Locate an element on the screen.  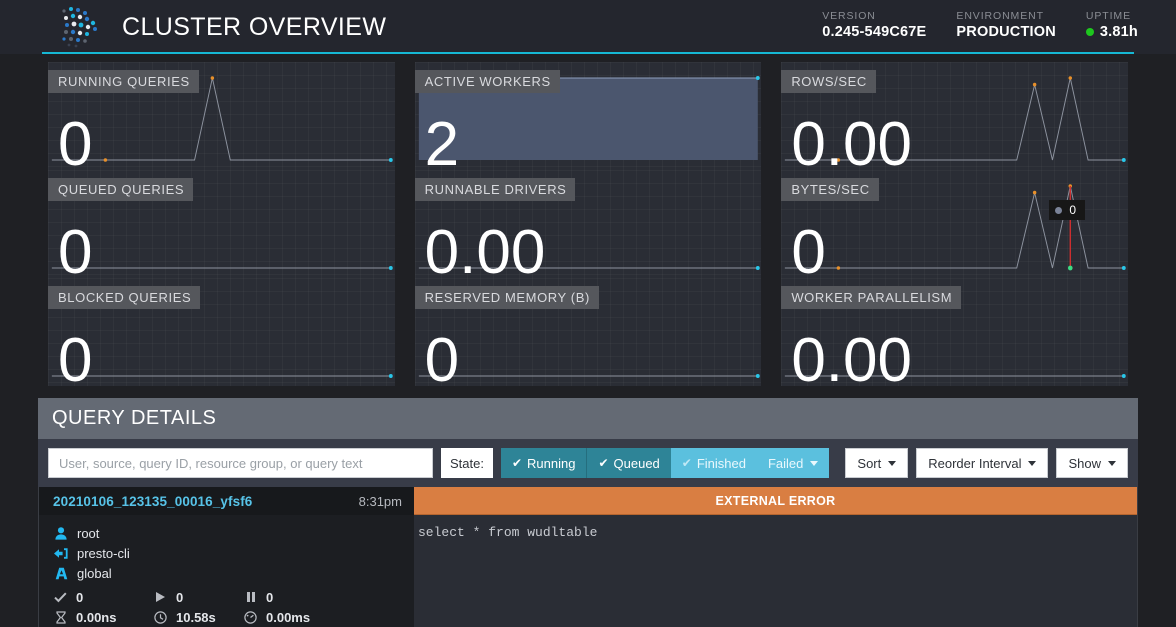
stat-tile-label: BLOCKED QUERIES is located at coordinates (124, 297).